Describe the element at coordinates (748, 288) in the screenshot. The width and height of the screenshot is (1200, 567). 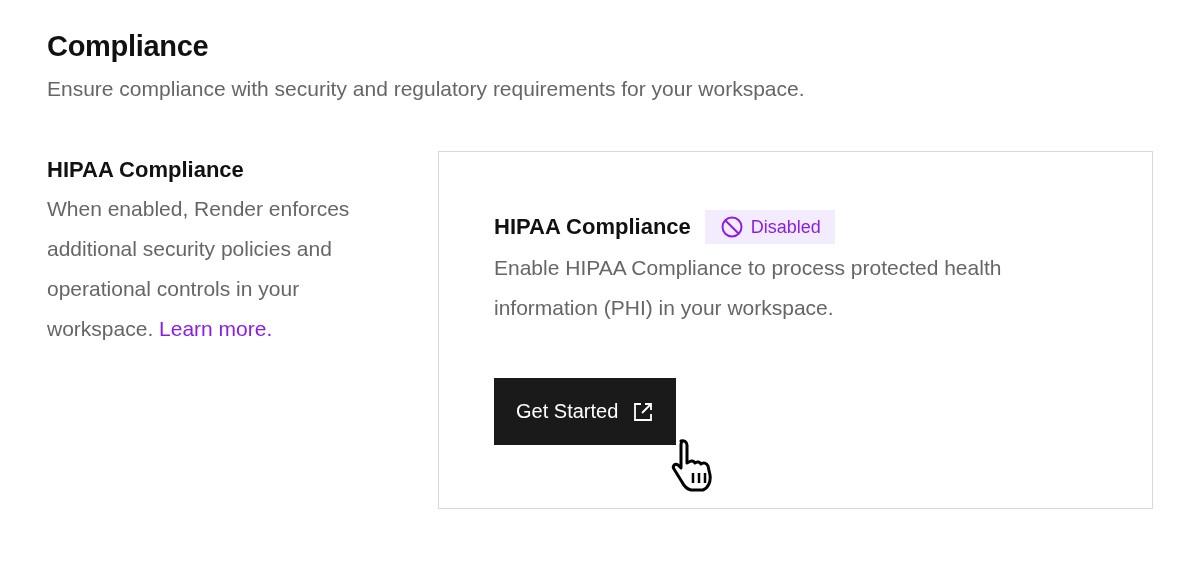
I see `card-description: Enable HIPAA Compliance to process protected health information (PHI) in your workspace.` at that location.